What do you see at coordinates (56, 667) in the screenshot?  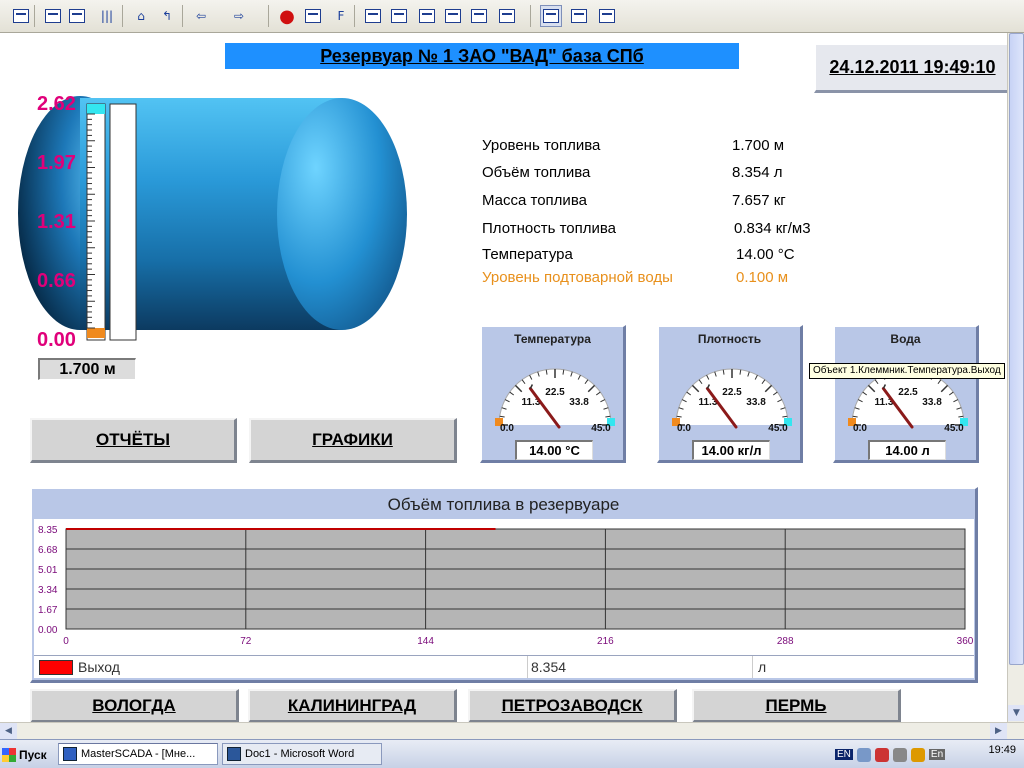 I see `legend-swatch` at bounding box center [56, 667].